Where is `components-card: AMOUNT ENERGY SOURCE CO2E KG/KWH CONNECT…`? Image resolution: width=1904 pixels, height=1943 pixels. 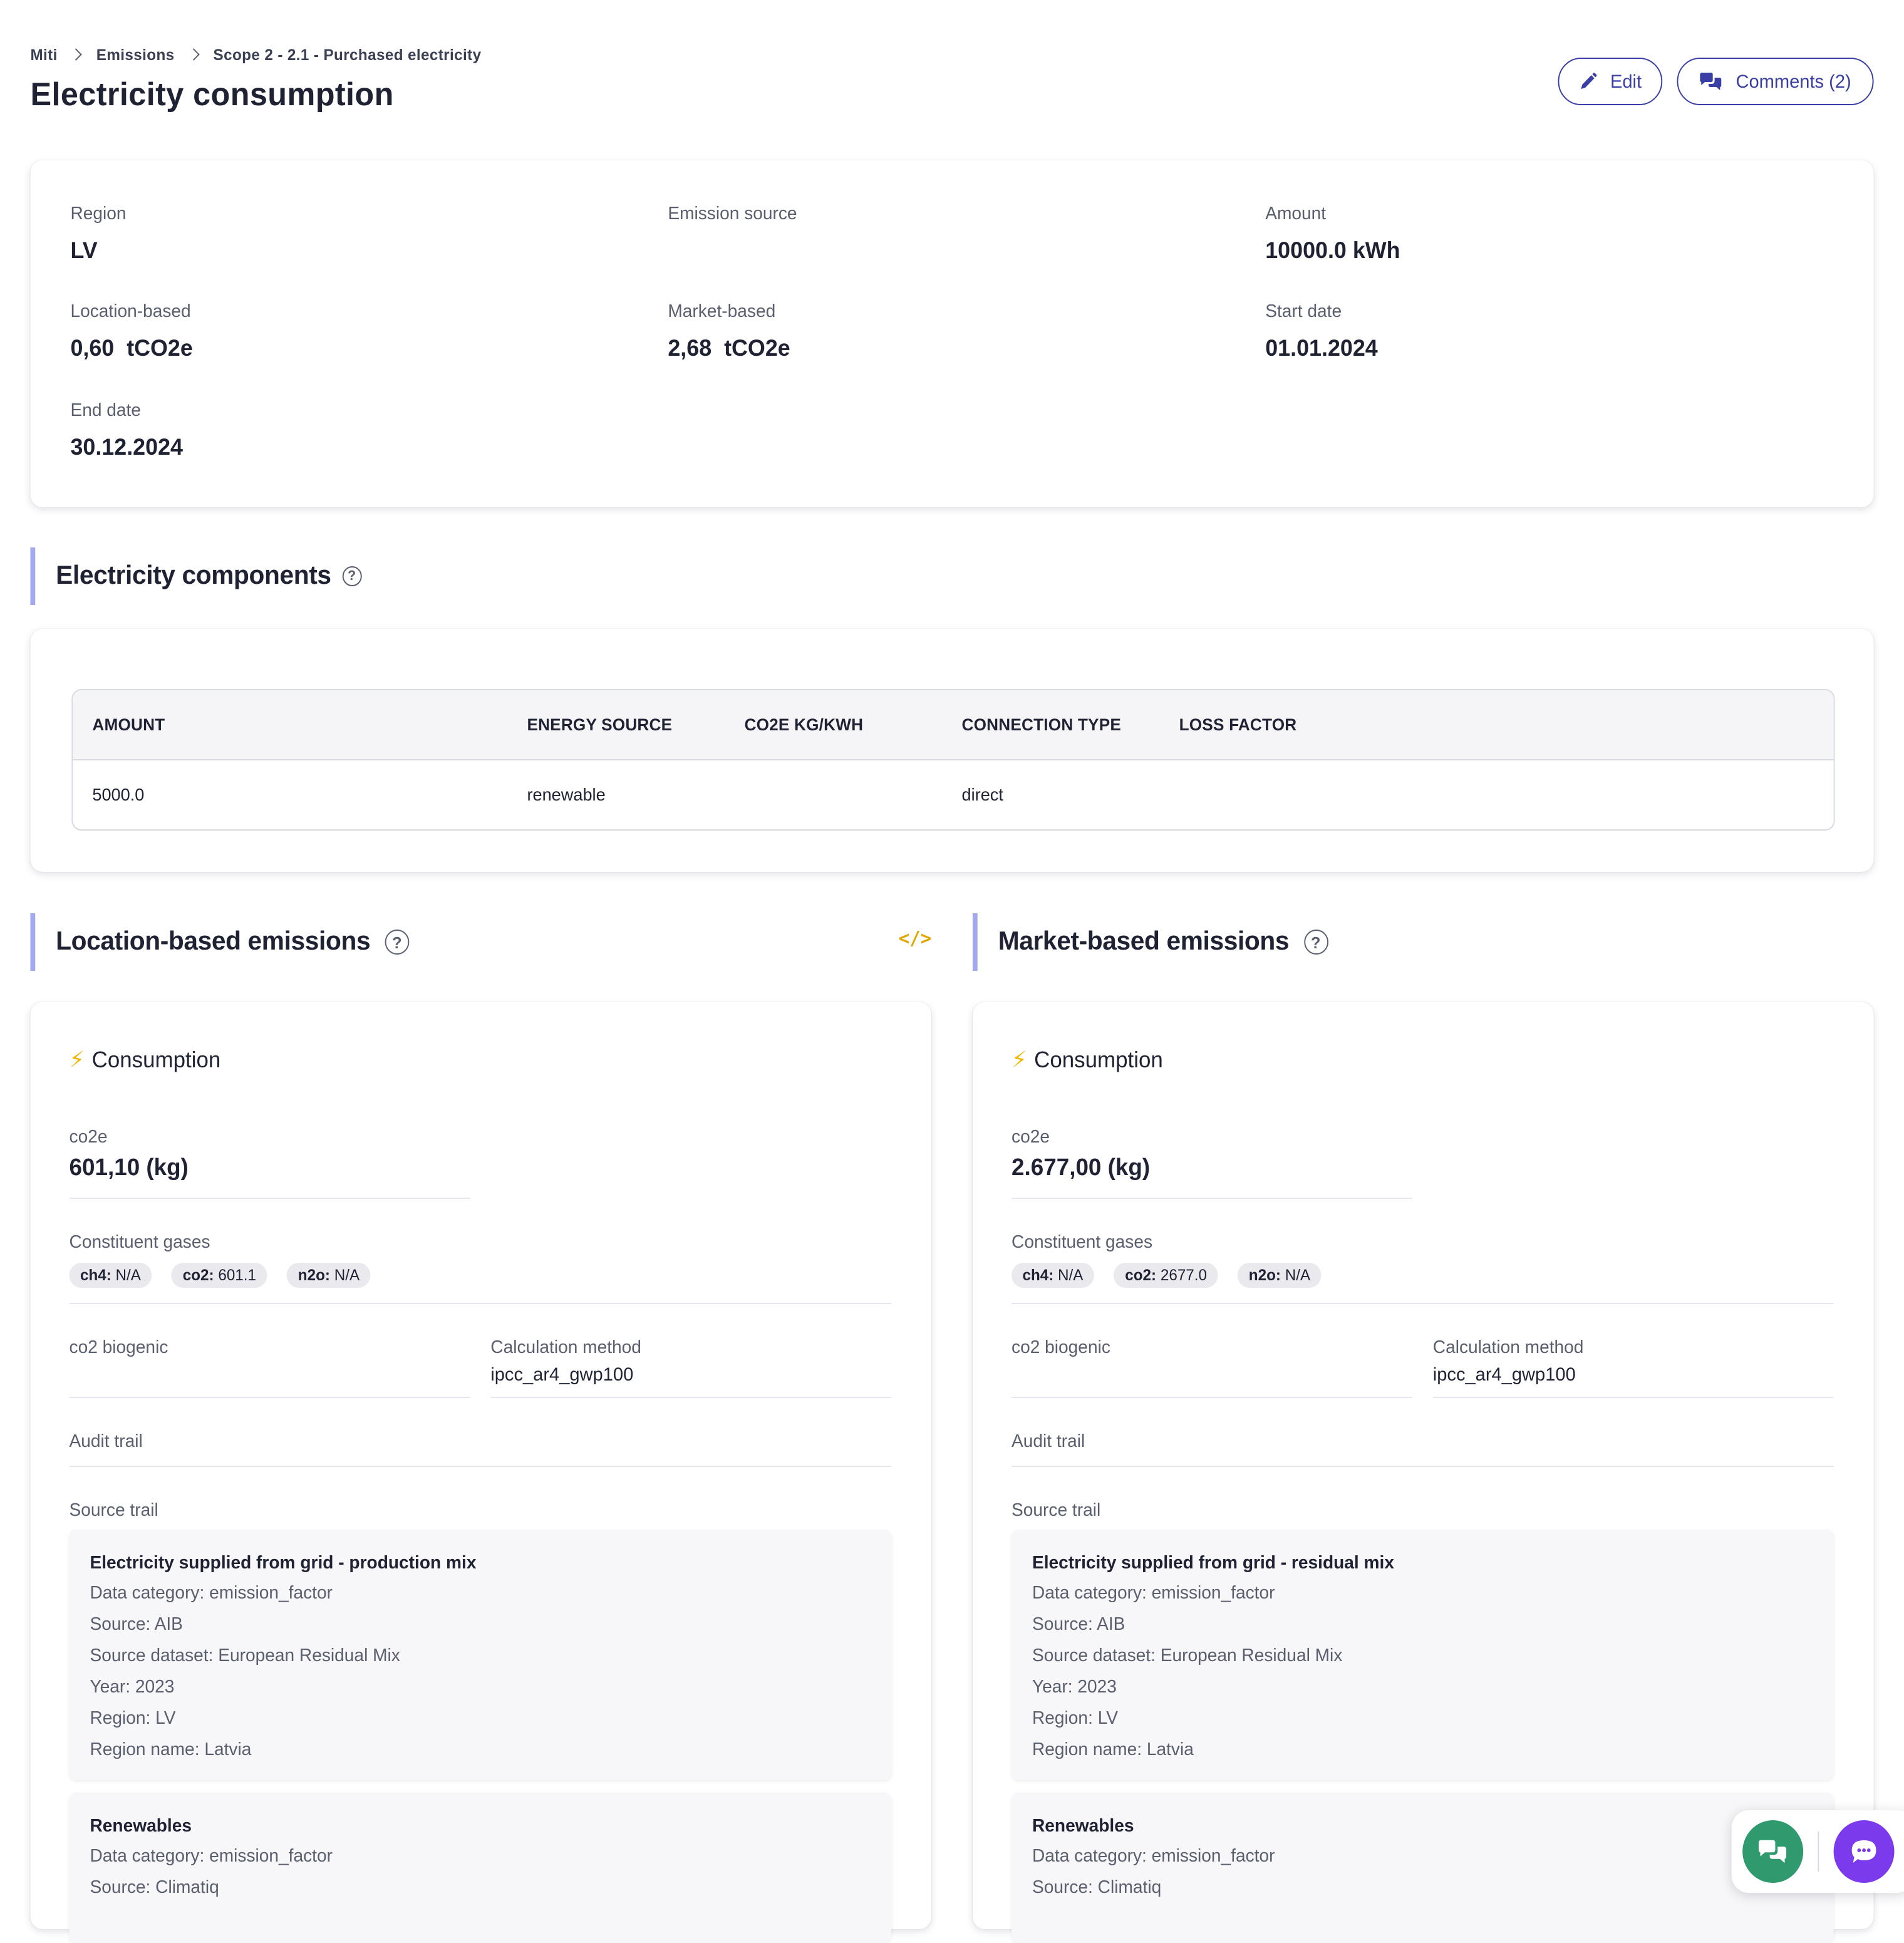 components-card: AMOUNT ENERGY SOURCE CO2E KG/KWH CONNECT… is located at coordinates (952, 750).